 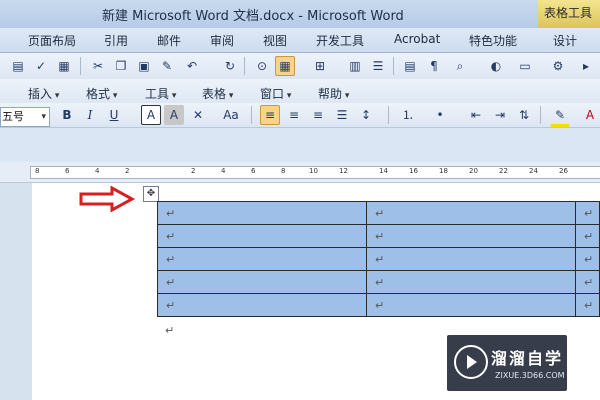 What do you see at coordinates (101, 93) in the screenshot?
I see `menu-format: 格式` at bounding box center [101, 93].